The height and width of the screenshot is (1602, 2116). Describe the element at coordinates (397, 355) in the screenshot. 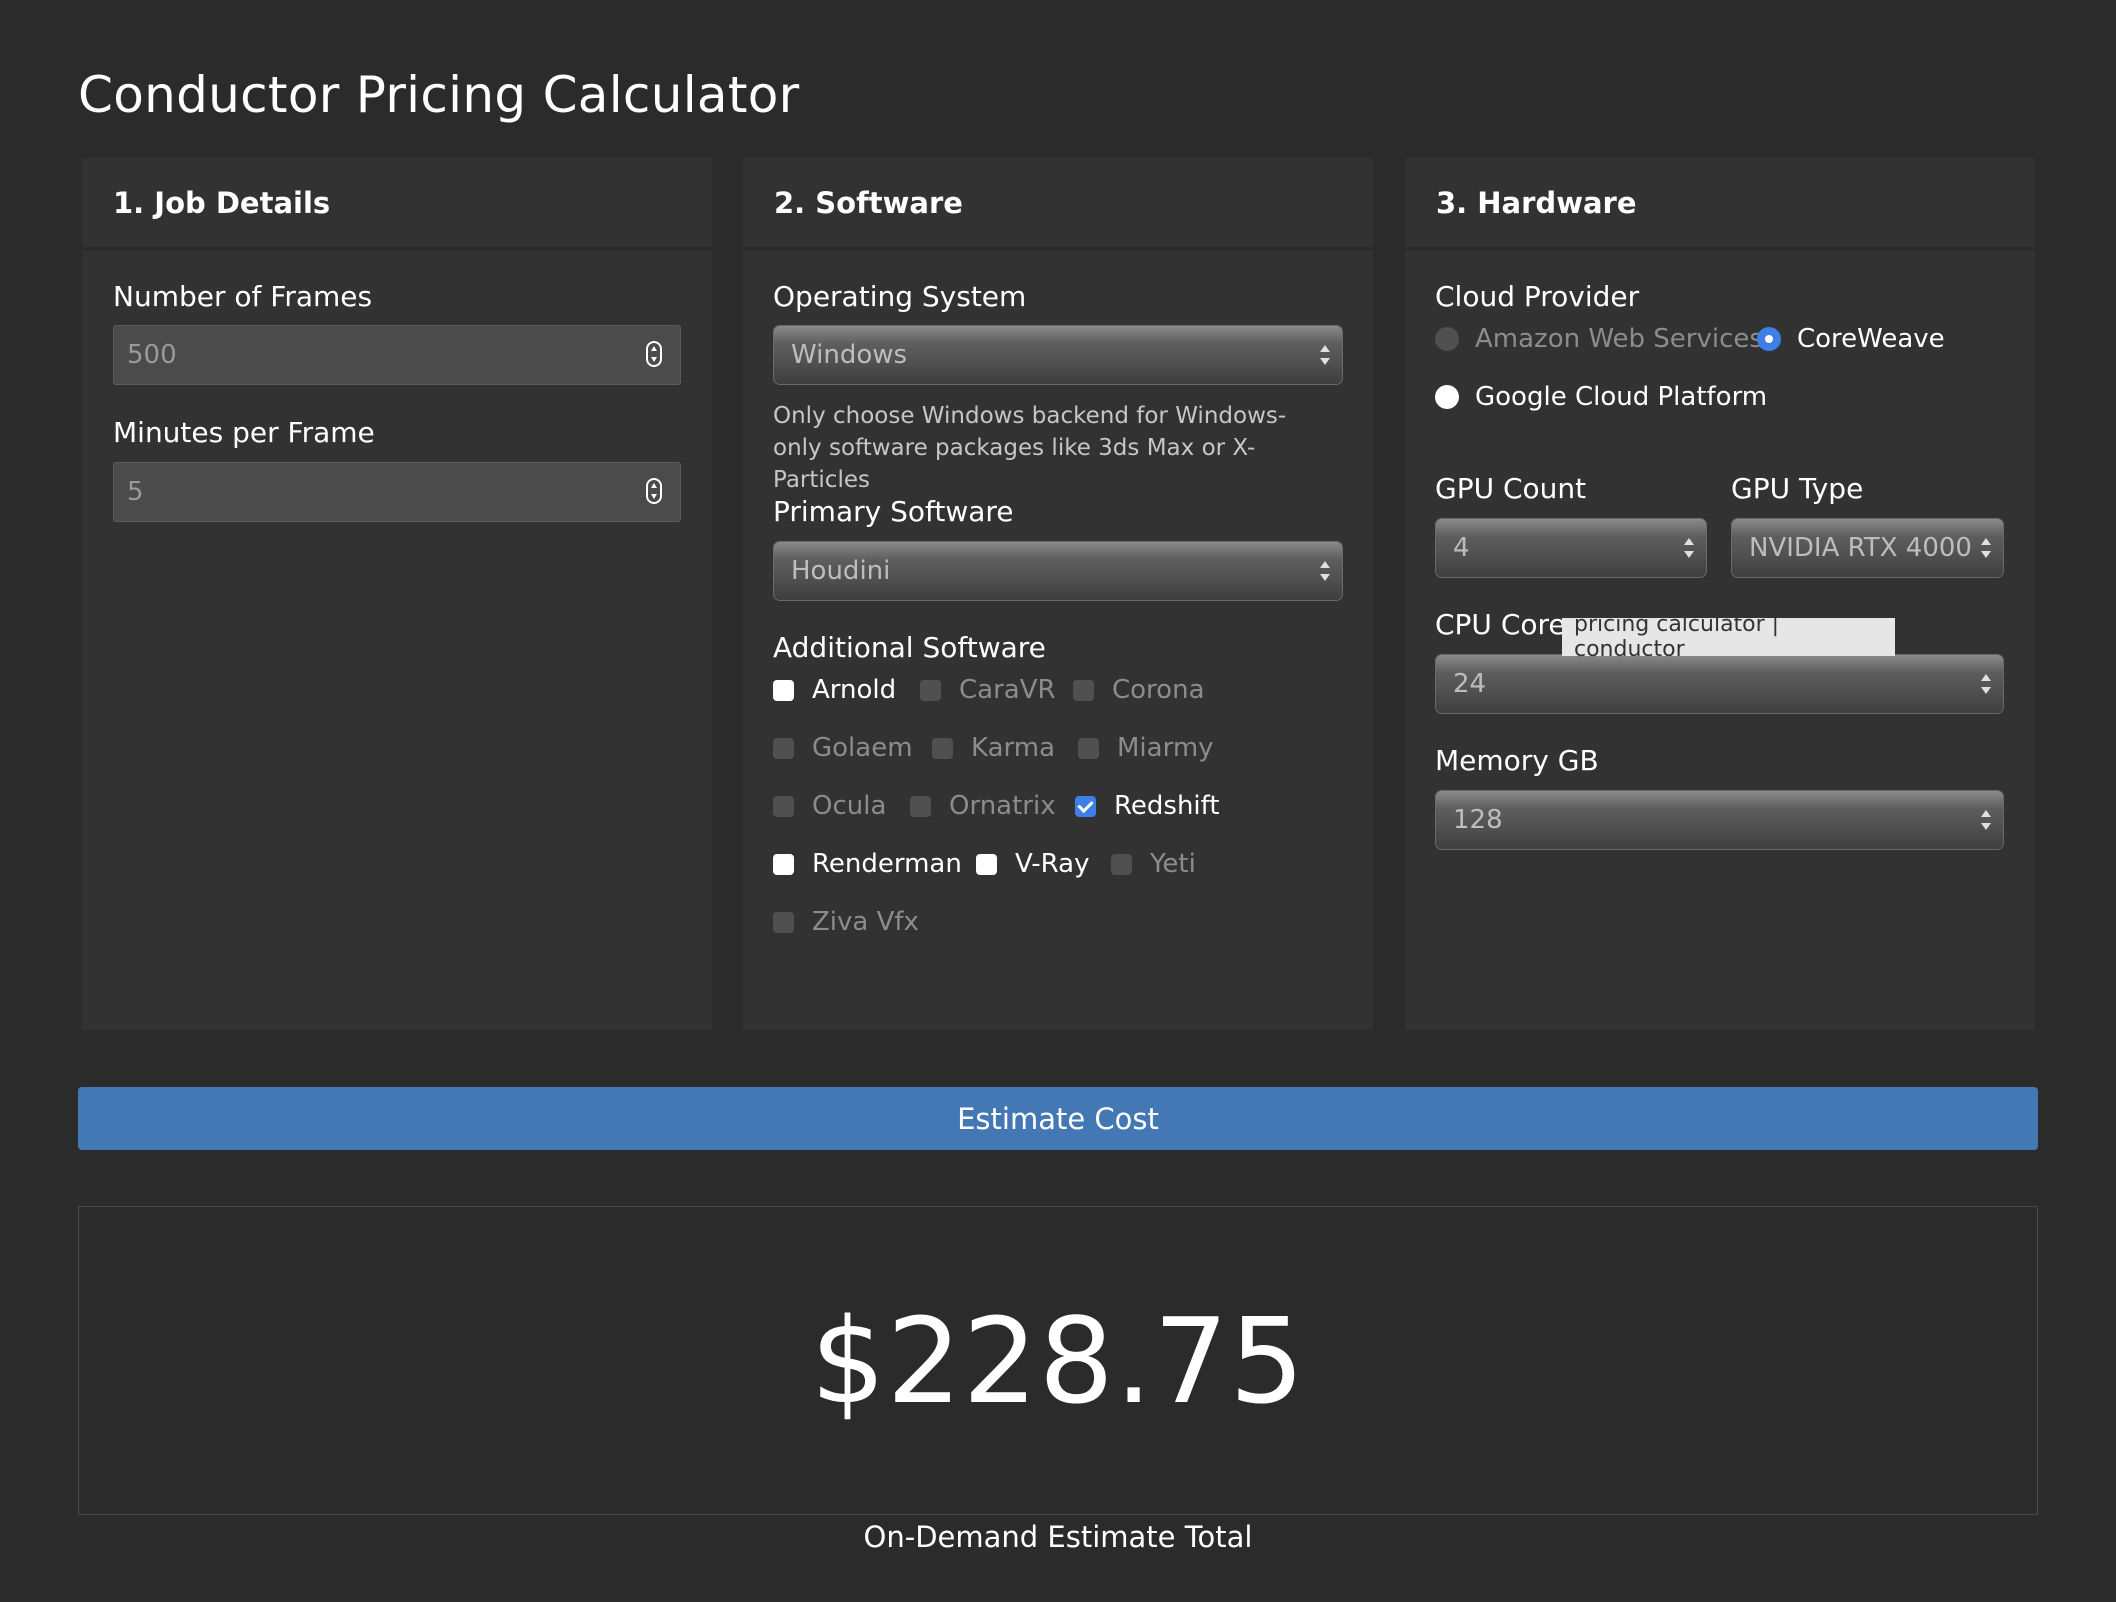

I see `frames-input: 500` at that location.